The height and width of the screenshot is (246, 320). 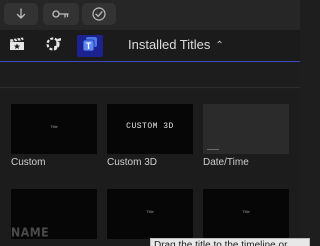 I want to click on title-thumbnail-date-time, so click(x=246, y=129).